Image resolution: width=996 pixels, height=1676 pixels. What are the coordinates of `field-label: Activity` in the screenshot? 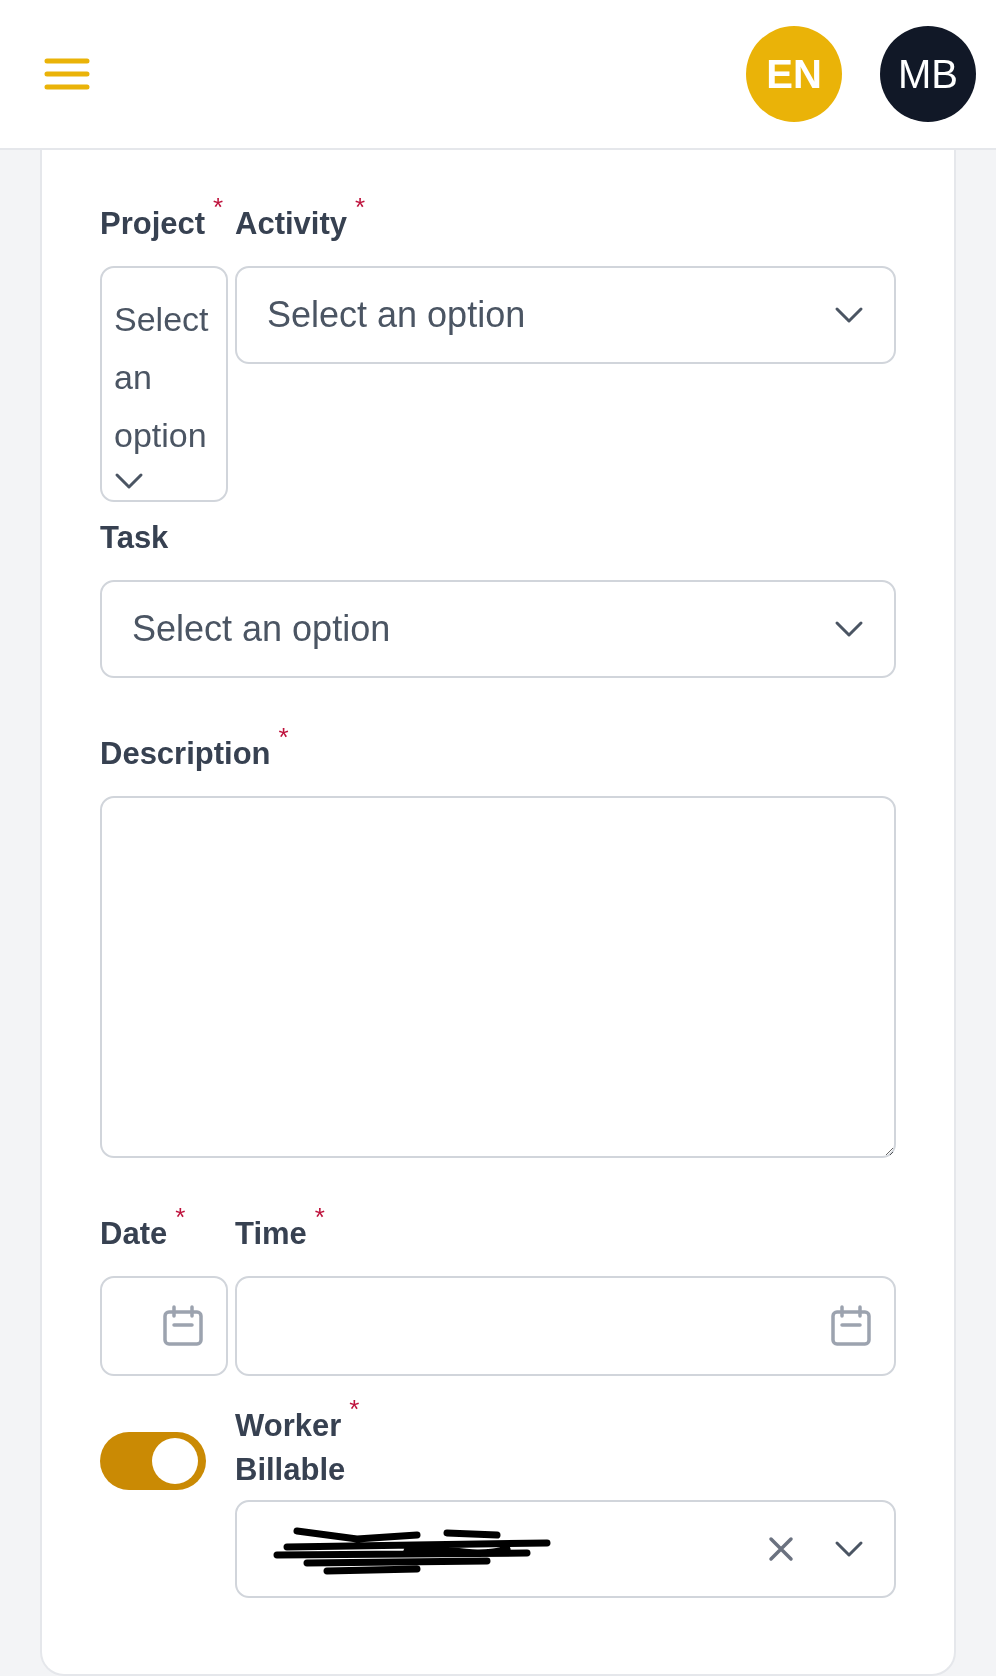 It's located at (291, 224).